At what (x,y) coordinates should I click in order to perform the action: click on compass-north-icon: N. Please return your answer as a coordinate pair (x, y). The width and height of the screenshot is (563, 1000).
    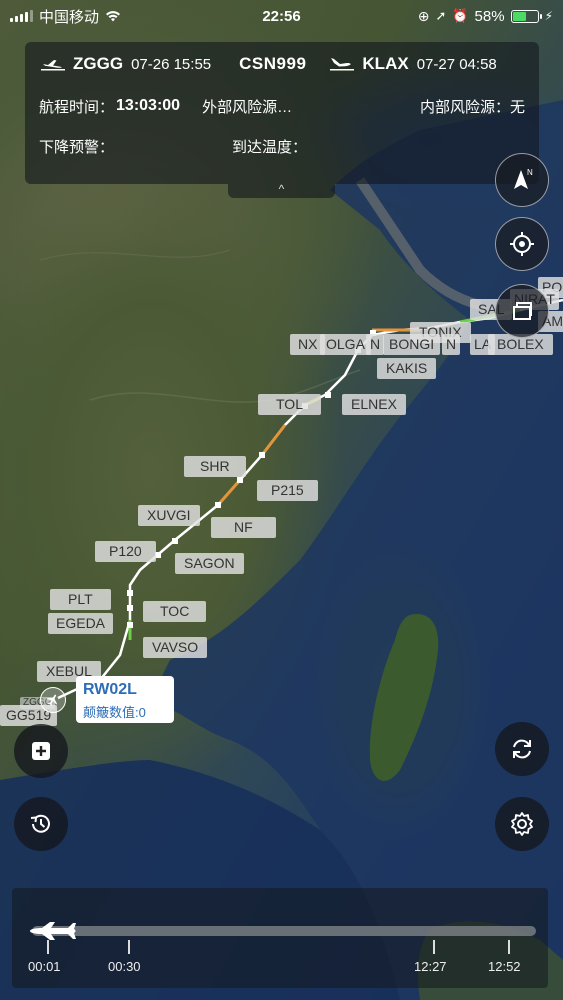
    Looking at the image, I should click on (523, 178).